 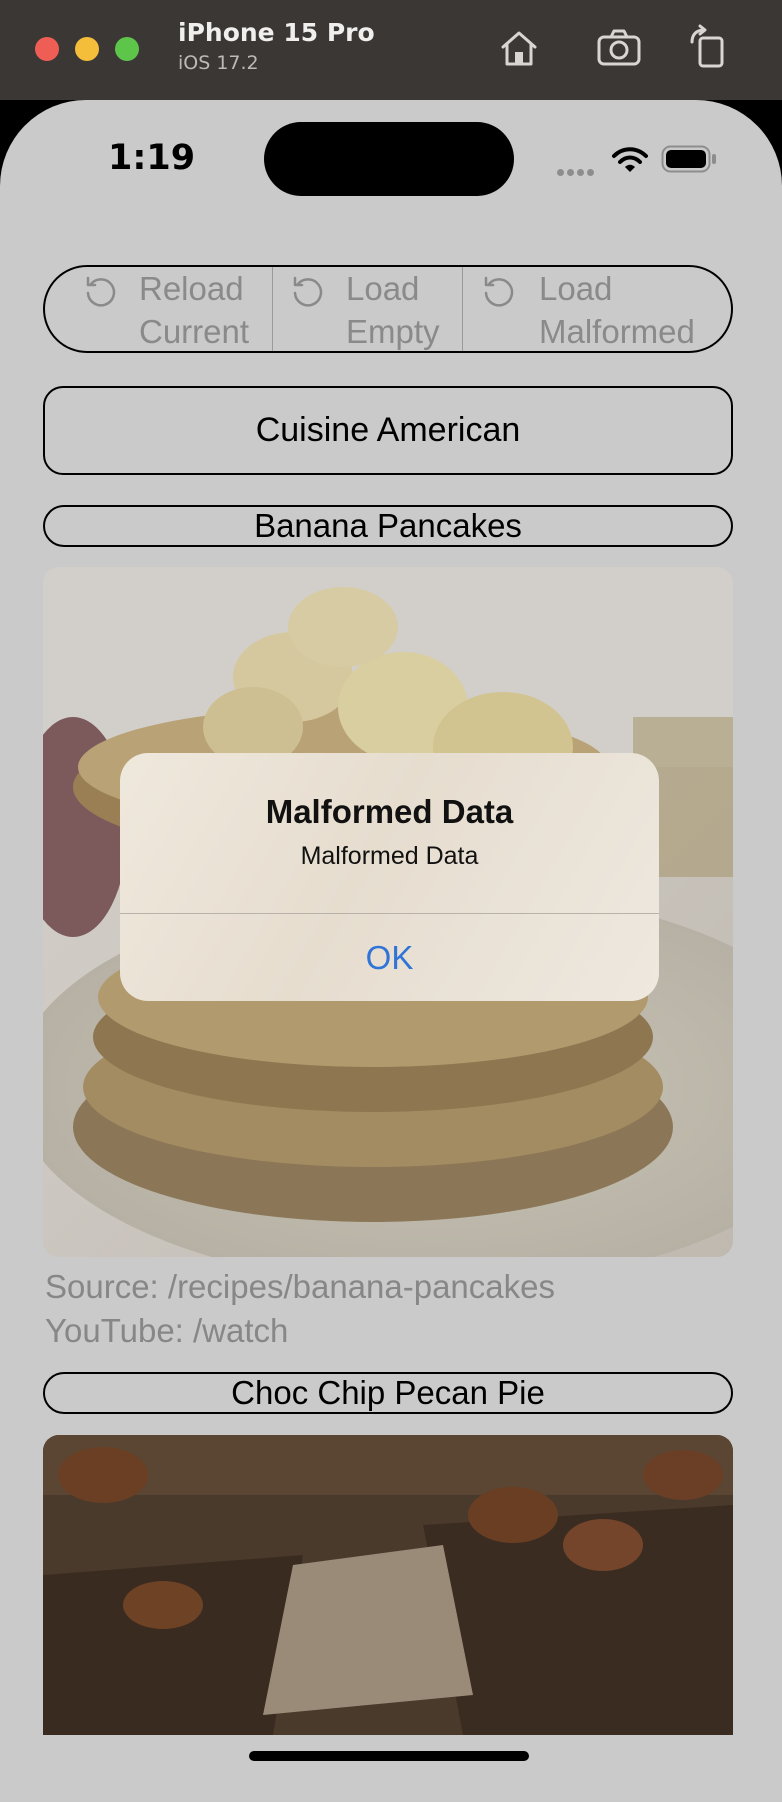 I want to click on window-maximize-button, so click(x=127, y=49).